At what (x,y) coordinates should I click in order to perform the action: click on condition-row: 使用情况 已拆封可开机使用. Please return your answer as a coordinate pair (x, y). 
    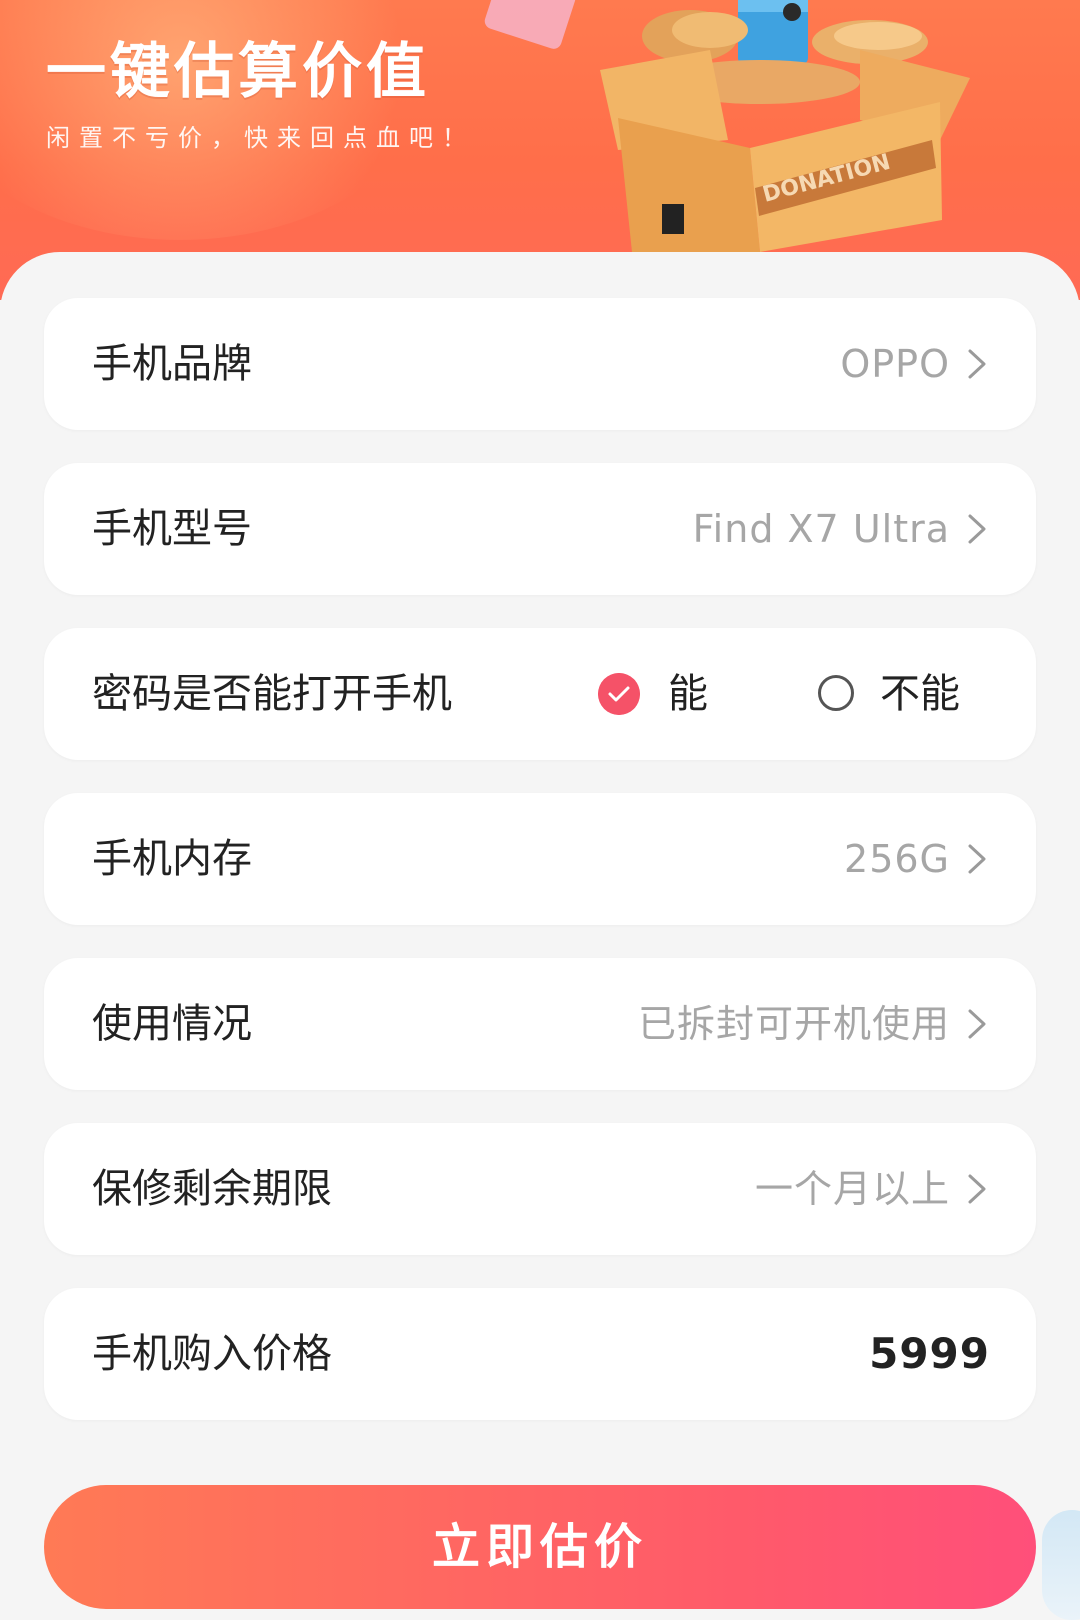
    Looking at the image, I should click on (540, 1024).